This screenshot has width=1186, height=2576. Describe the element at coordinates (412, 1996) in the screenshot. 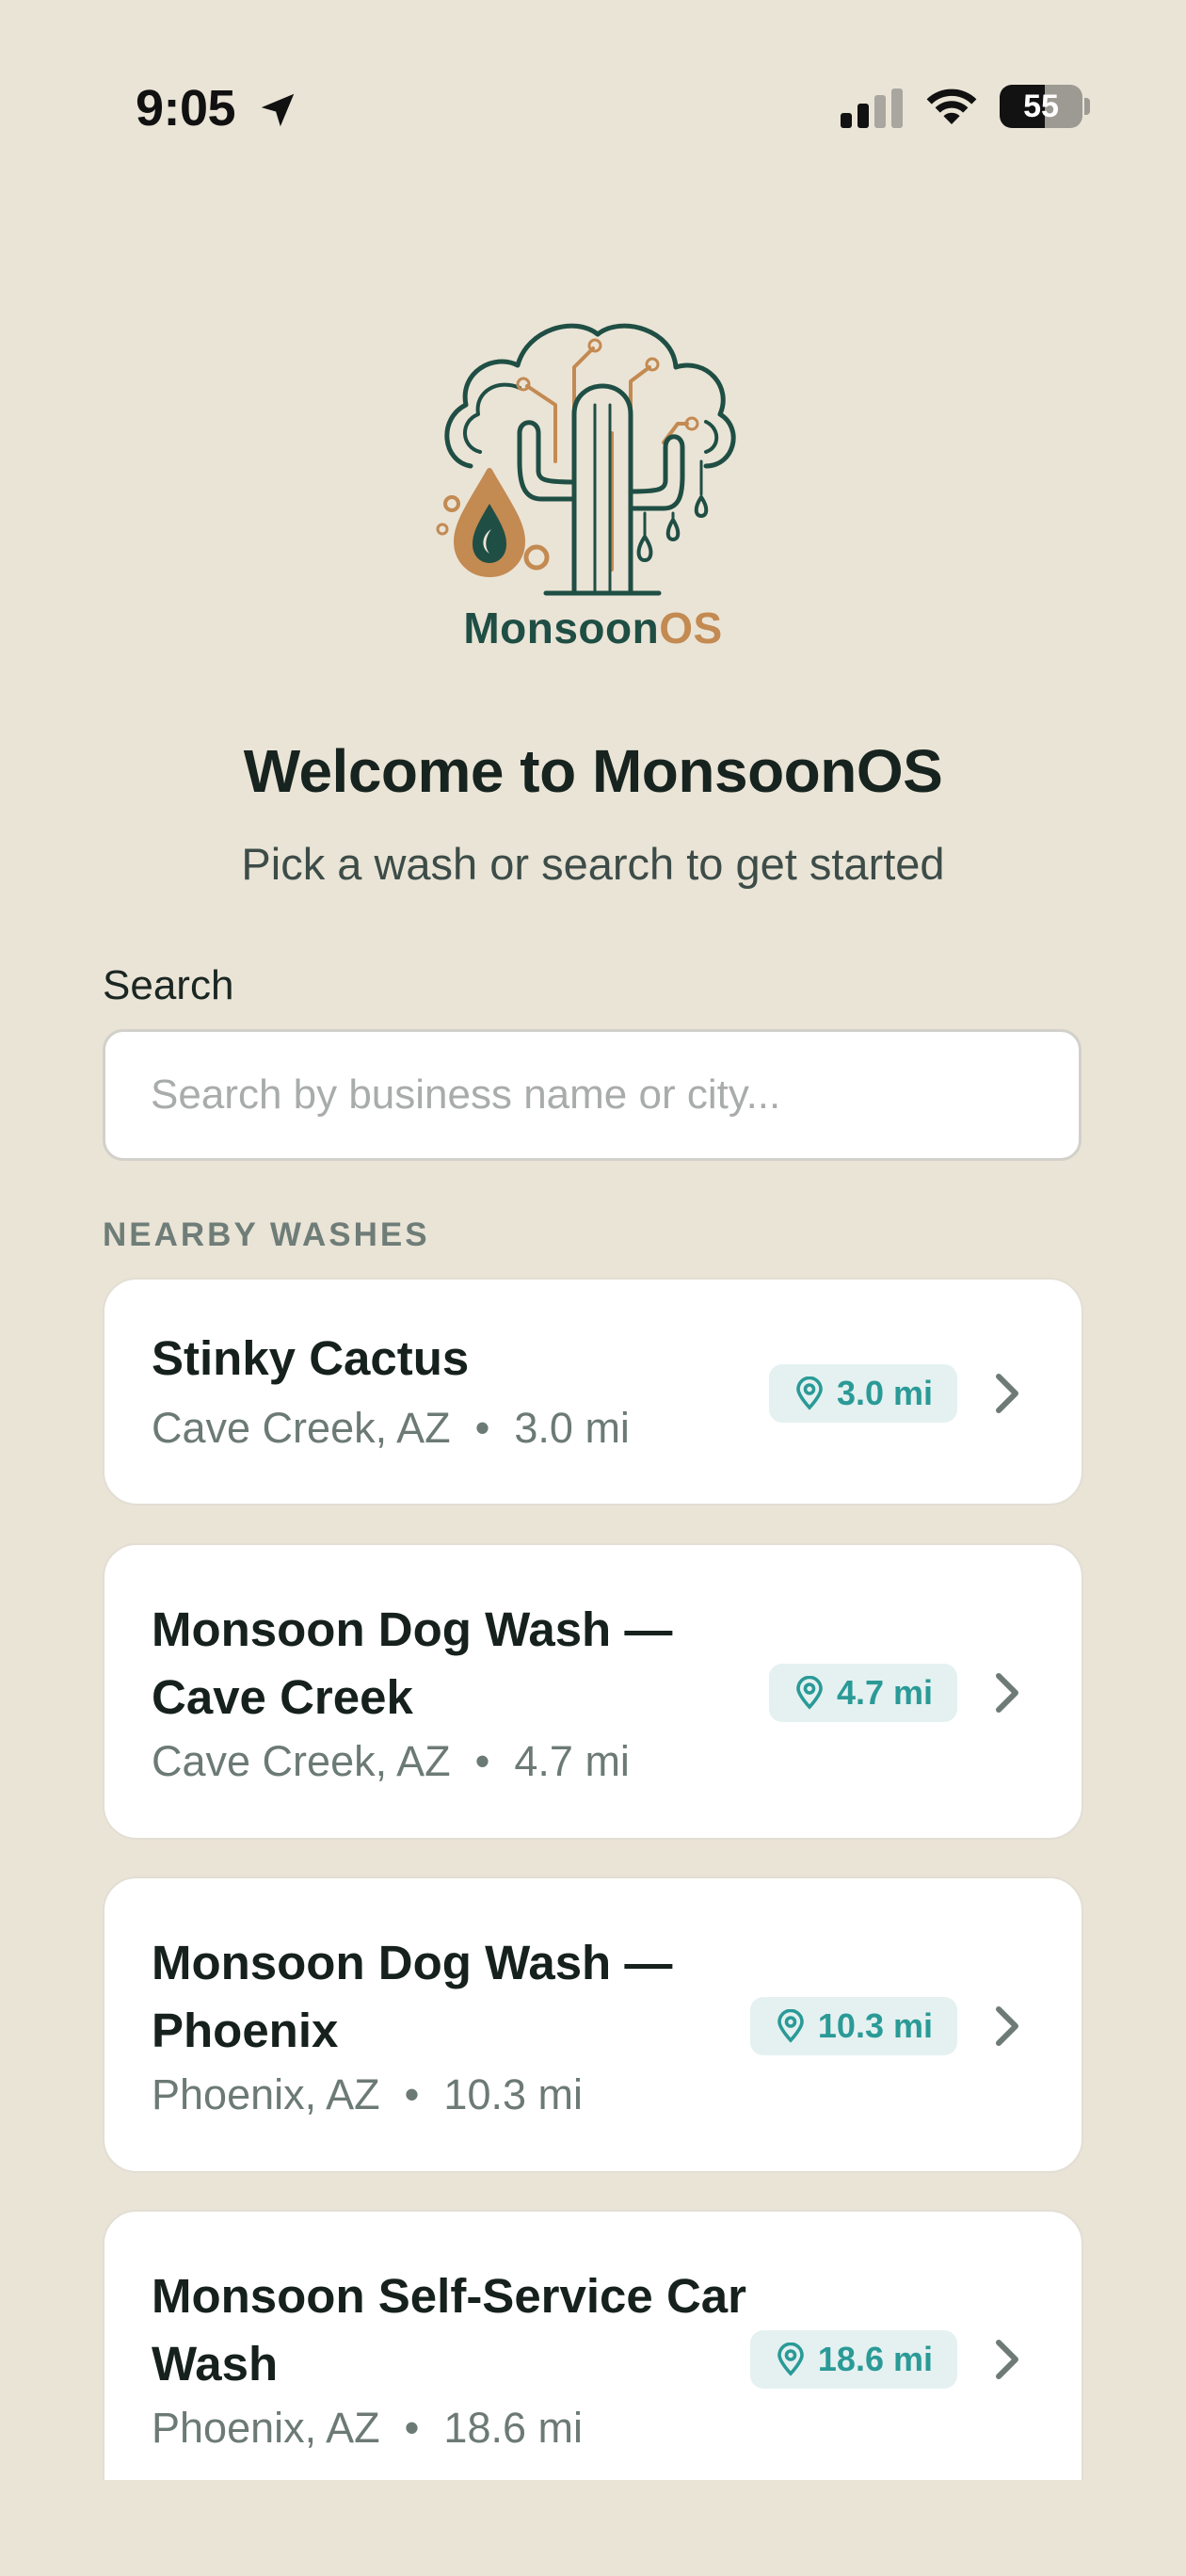

I see `wash-name: Monsoon Dog Wash — Phoenix` at that location.